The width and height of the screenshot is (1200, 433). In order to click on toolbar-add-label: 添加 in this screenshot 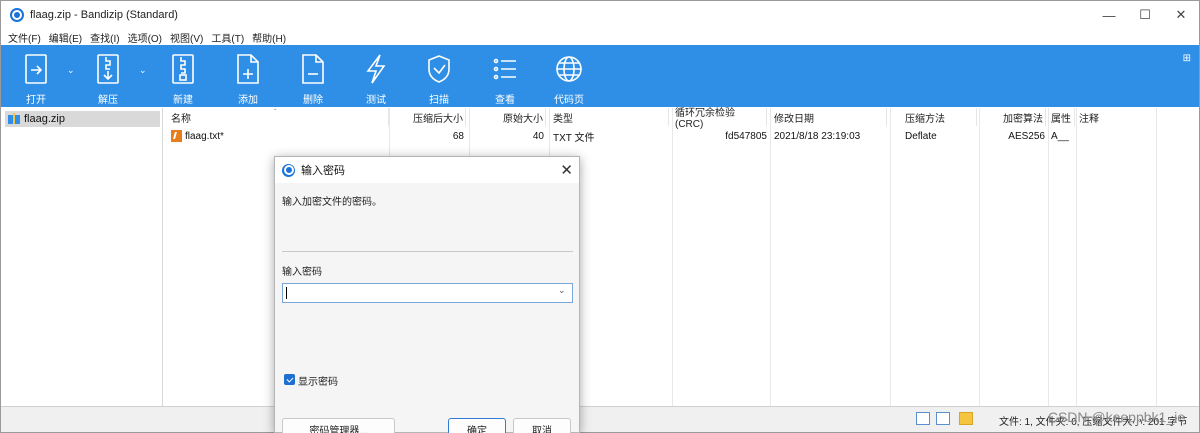, I will do `click(248, 100)`.